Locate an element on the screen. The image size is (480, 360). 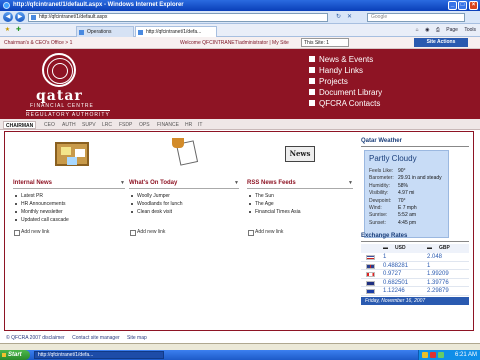
search-scope-select: This Site: 1 is located at coordinates (325, 42).